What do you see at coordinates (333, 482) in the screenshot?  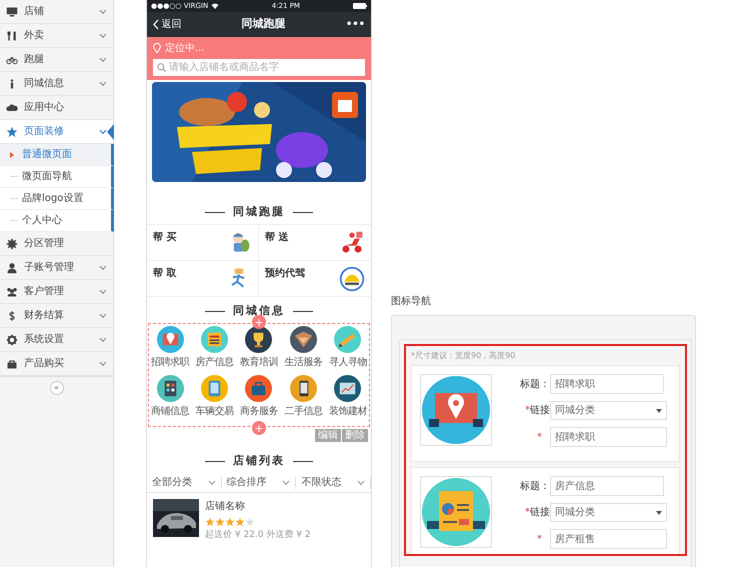 I see `filter-dropdown: 不限状态` at bounding box center [333, 482].